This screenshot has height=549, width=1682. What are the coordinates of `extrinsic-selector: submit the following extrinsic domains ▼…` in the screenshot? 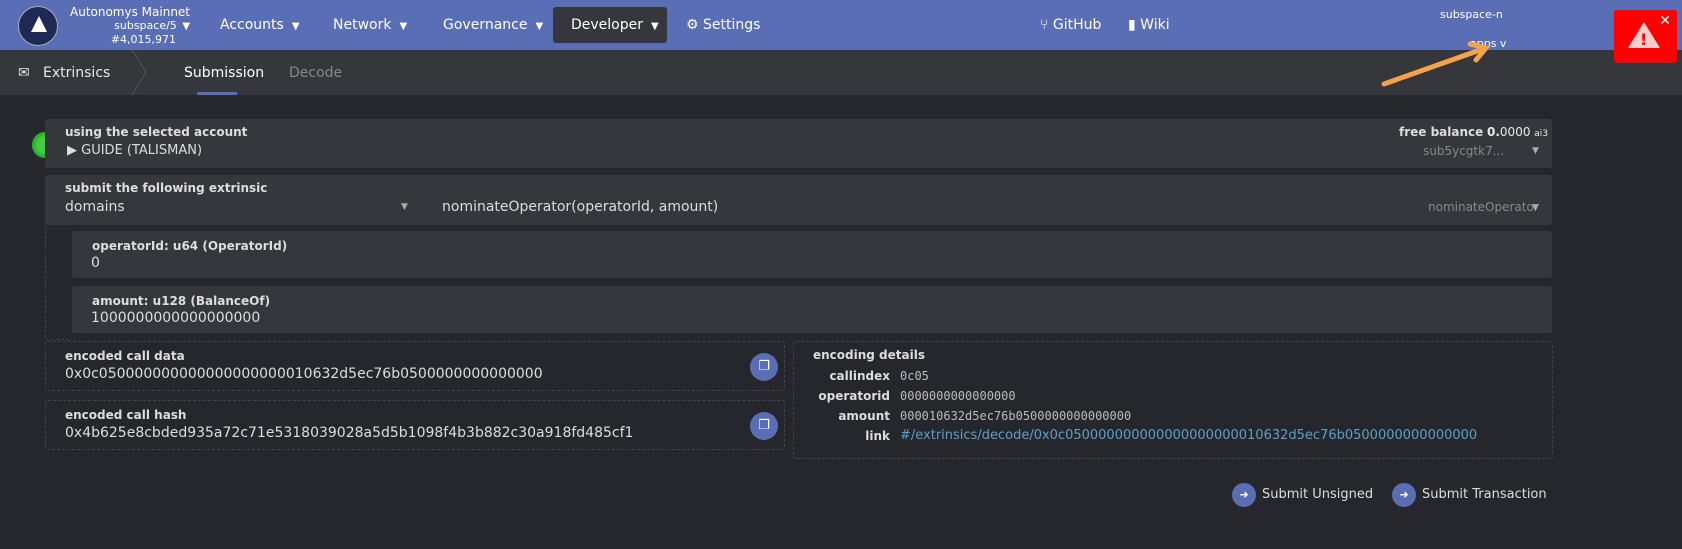 It's located at (798, 200).